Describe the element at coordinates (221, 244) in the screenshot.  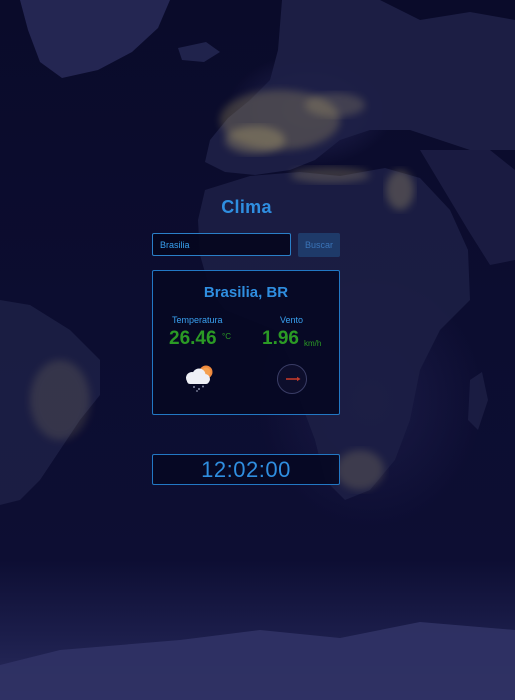
I see `city-search-input` at that location.